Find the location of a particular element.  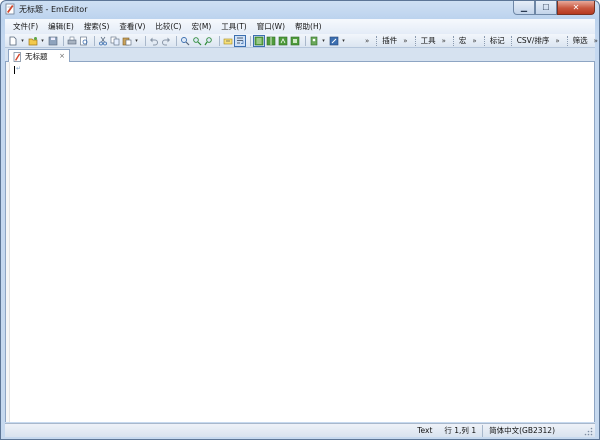

close-button: ✕ is located at coordinates (576, 8).